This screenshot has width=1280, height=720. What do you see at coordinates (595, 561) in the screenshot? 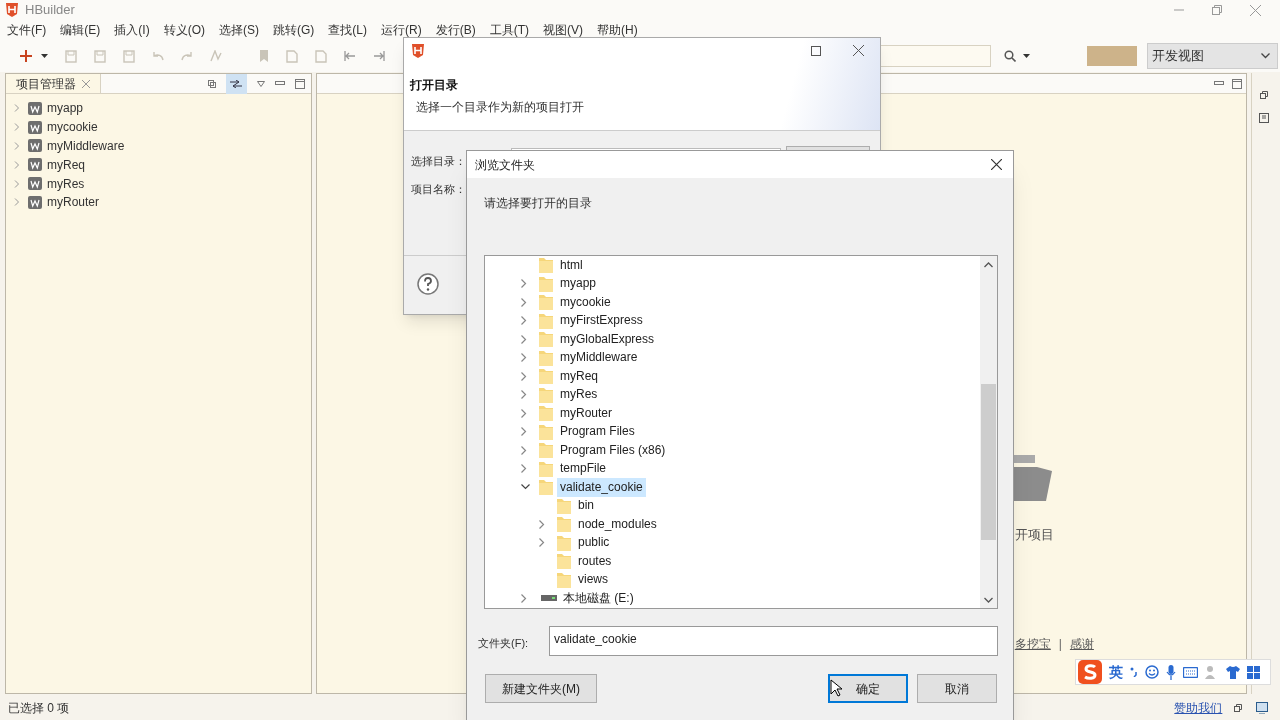
I see `tree-label: routes` at bounding box center [595, 561].